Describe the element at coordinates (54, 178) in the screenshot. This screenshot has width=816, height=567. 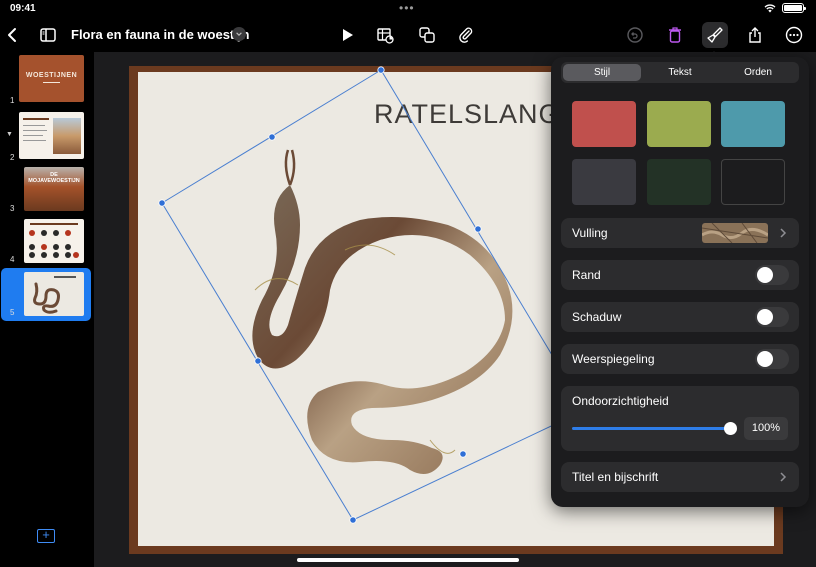
I see `thumb-title: DE MOJAVEWOESTIJN` at that location.